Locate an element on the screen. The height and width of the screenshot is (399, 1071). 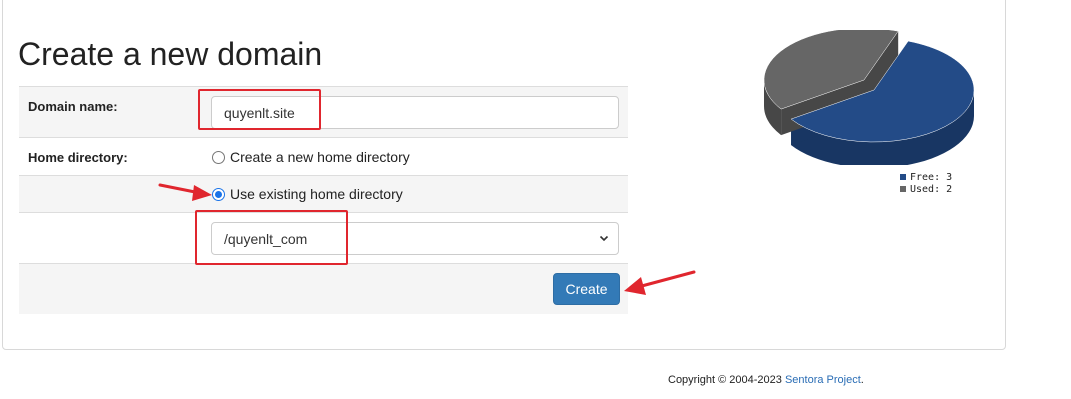
create-button: Create is located at coordinates (586, 289).